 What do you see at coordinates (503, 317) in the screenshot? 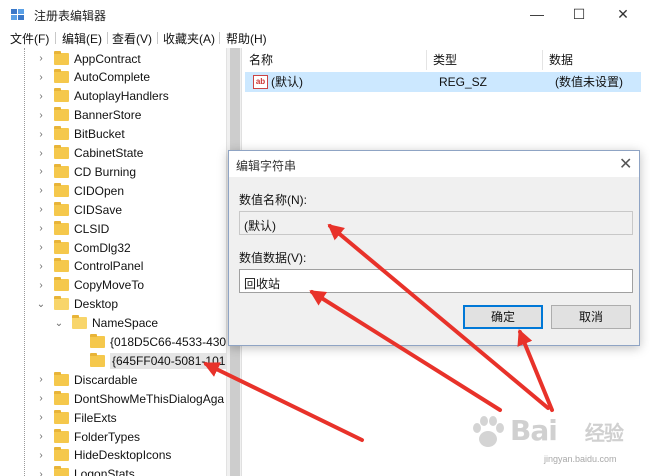
I see `ok-button: 确定` at bounding box center [503, 317].